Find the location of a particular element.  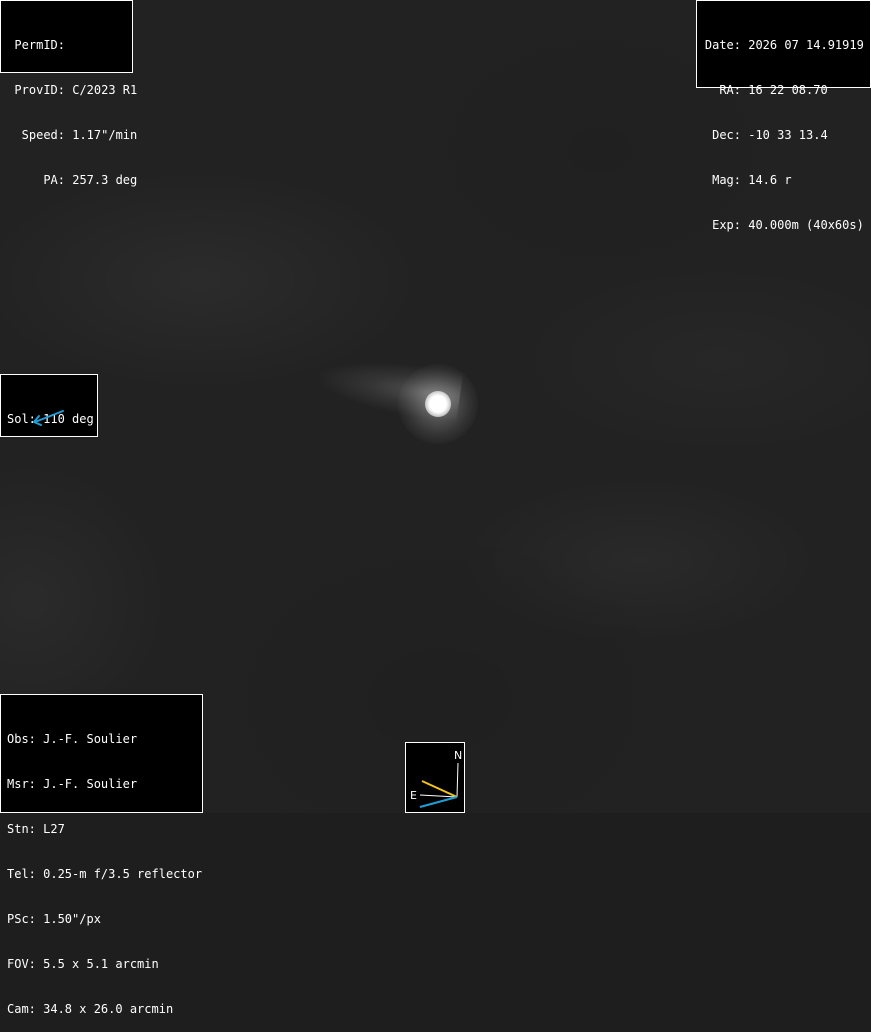

comet-nucleus is located at coordinates (438, 404).